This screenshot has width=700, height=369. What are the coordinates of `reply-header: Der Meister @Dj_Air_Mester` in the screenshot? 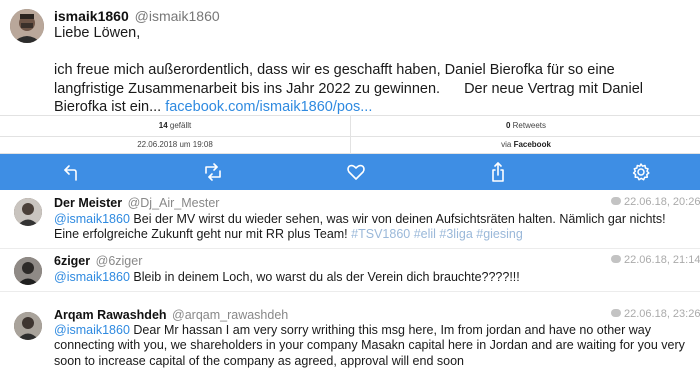 It's located at (136, 203).